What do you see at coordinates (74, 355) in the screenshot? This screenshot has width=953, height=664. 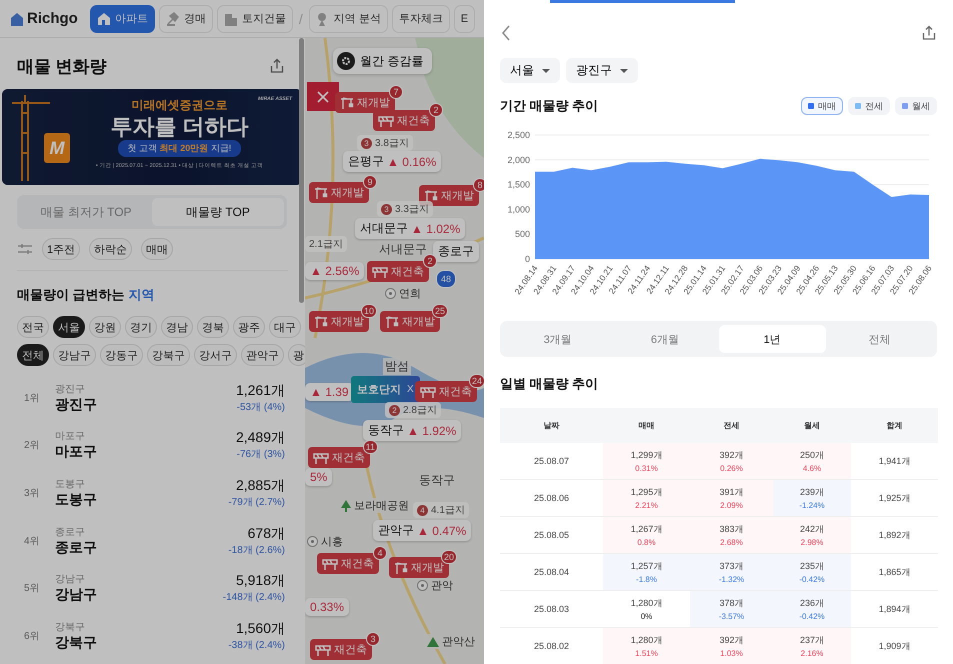 I see `district-chip: 강남구` at bounding box center [74, 355].